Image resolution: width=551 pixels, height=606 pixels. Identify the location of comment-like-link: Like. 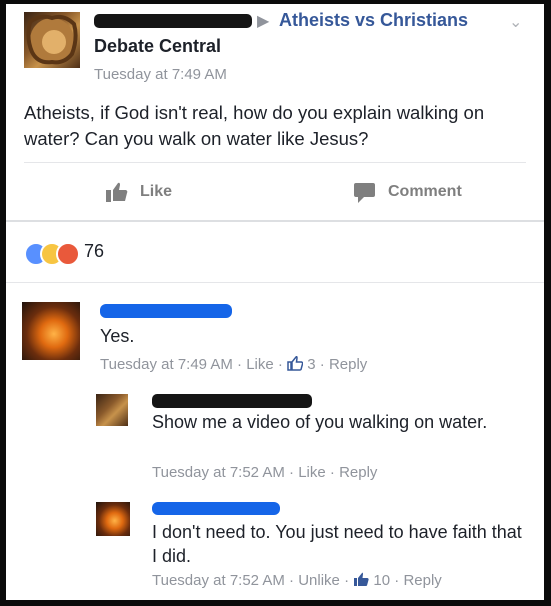
(260, 364).